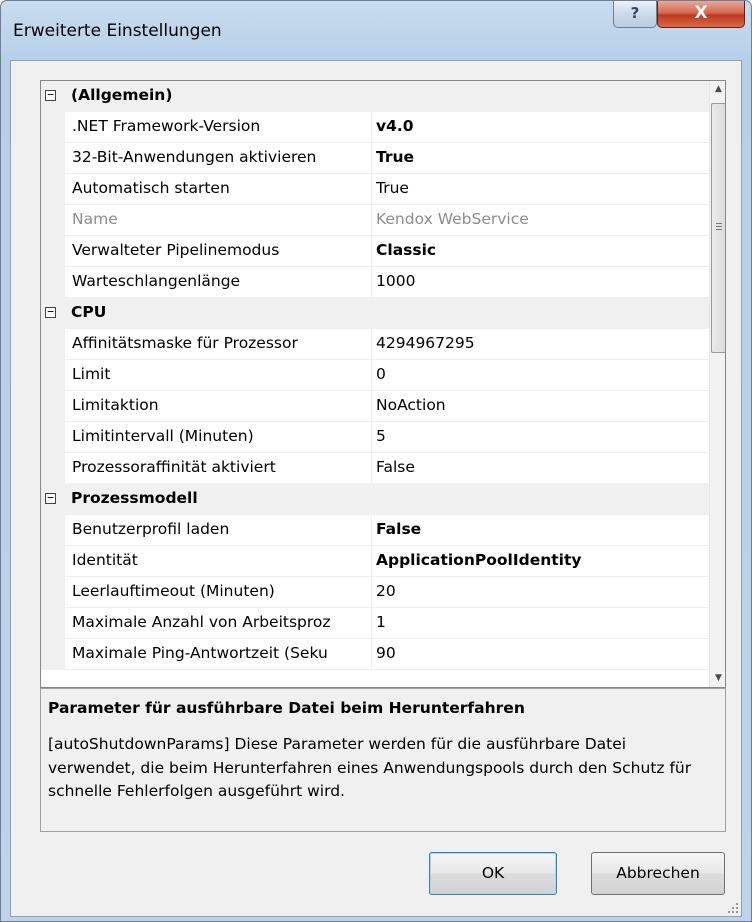 This screenshot has width=752, height=922. I want to click on property-name: Affinitätsmaske für Prozessor, so click(185, 343).